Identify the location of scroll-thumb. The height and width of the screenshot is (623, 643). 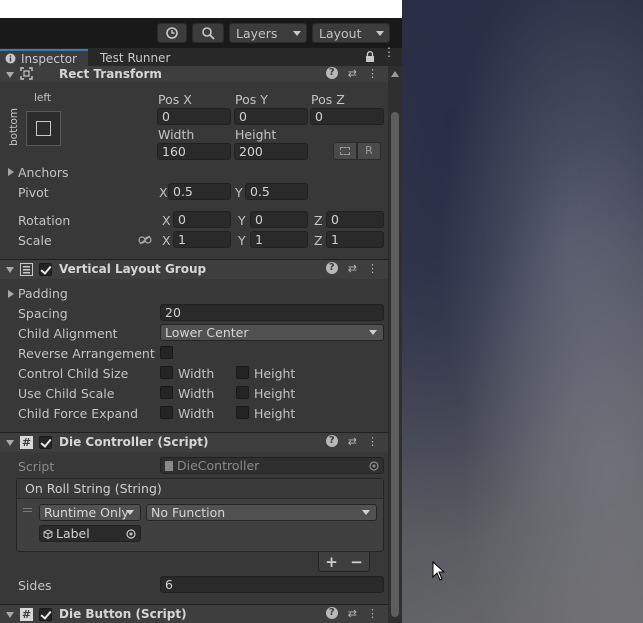
(395, 364).